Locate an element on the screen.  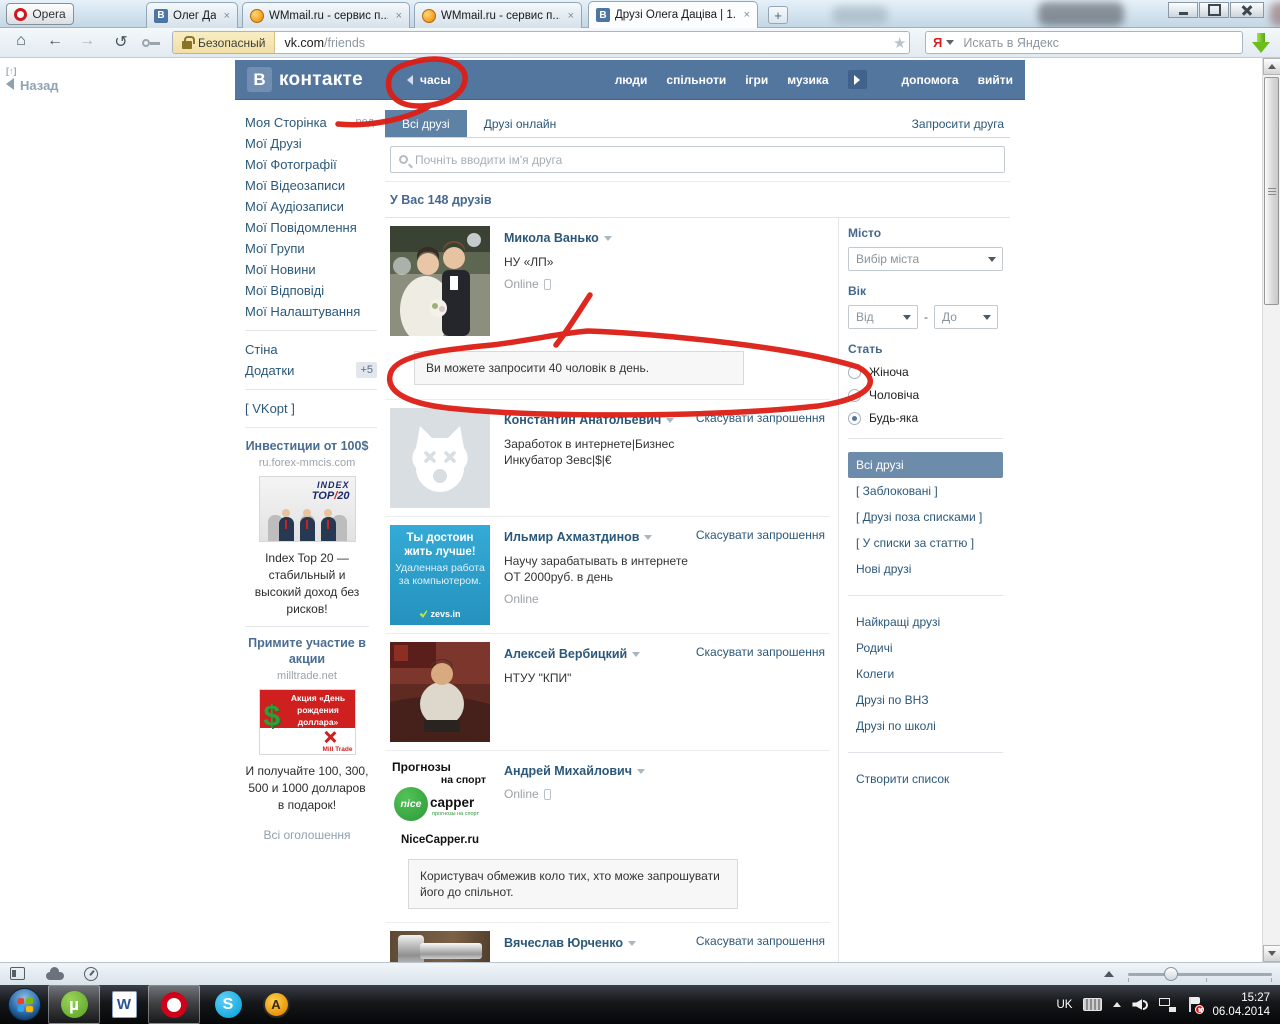
edit-label: ред. is located at coordinates (366, 122).